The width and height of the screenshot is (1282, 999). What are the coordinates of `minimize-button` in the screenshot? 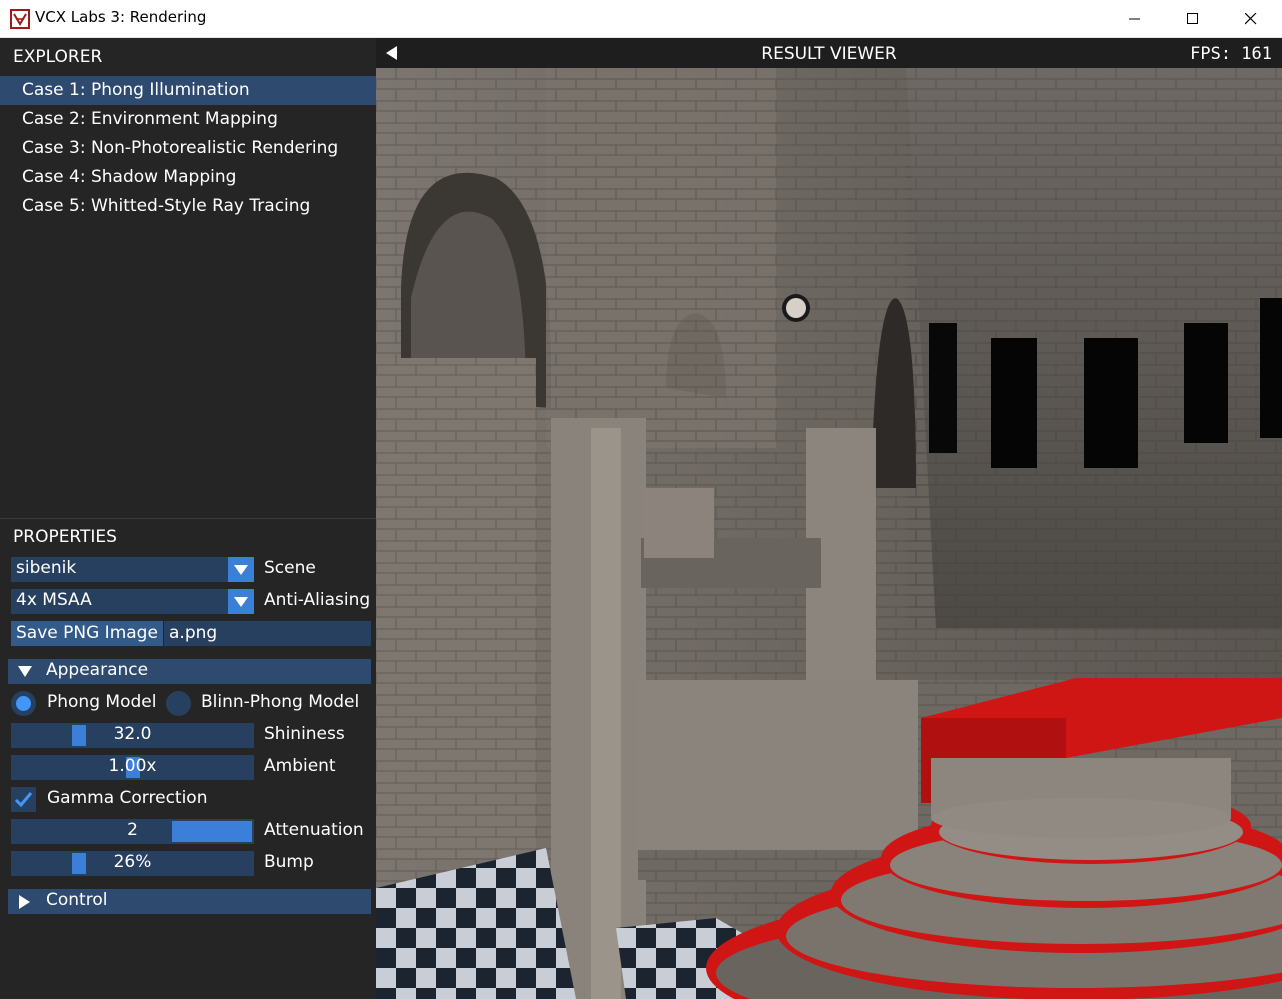 It's located at (1135, 19).